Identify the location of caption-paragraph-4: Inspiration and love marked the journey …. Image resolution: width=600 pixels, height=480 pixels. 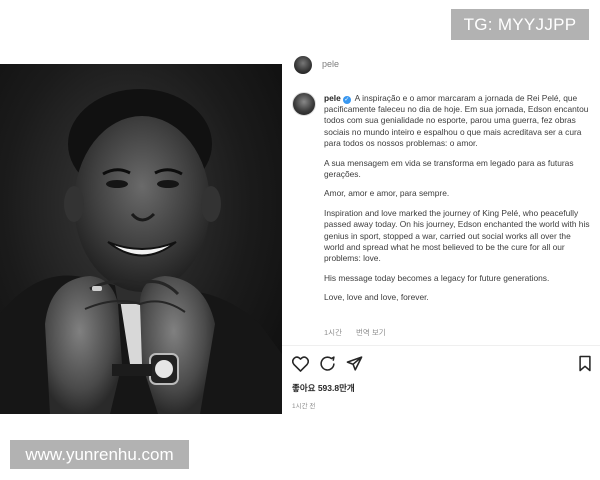
(457, 235).